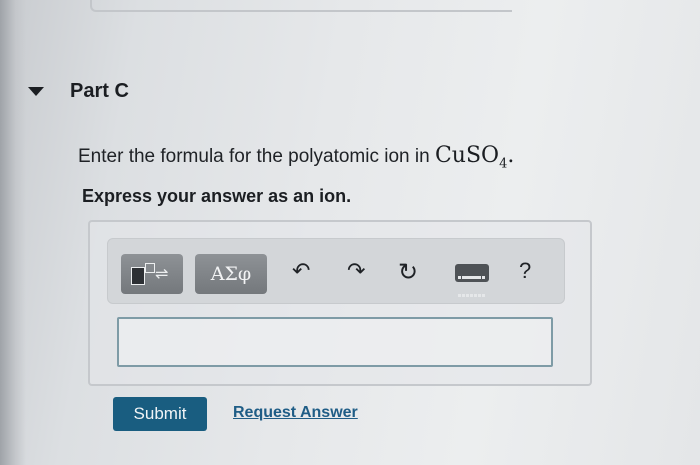 The width and height of the screenshot is (700, 465). I want to click on templates-icon: ⇌, so click(152, 274).